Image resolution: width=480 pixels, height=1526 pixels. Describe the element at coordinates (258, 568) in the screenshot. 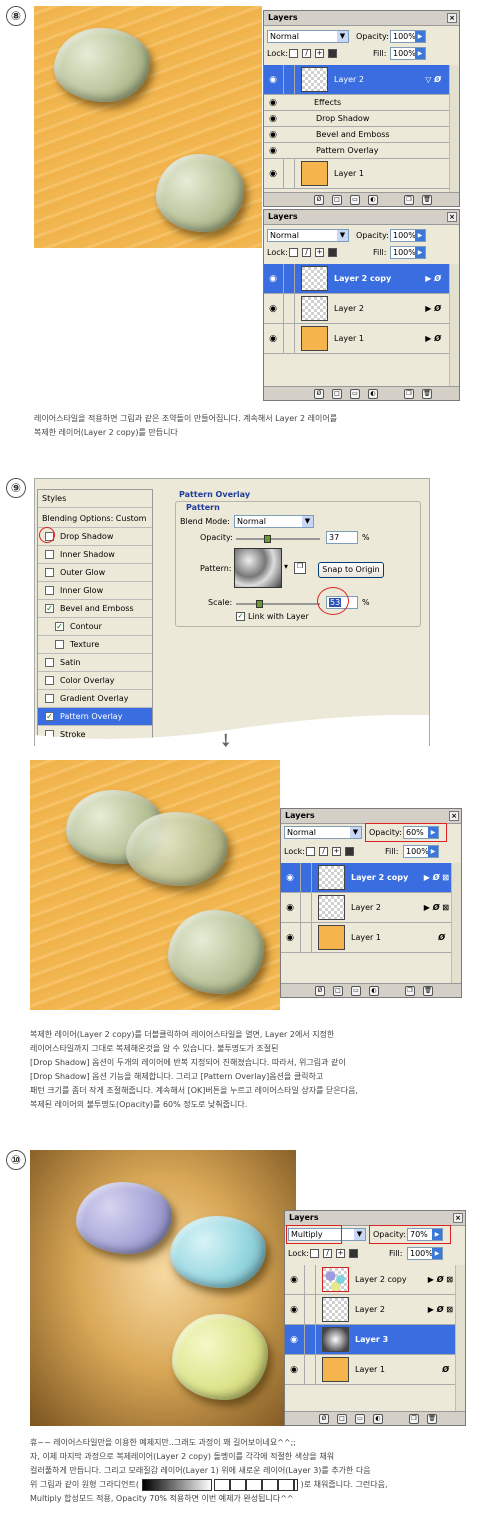

I see `pattern-swatch` at that location.